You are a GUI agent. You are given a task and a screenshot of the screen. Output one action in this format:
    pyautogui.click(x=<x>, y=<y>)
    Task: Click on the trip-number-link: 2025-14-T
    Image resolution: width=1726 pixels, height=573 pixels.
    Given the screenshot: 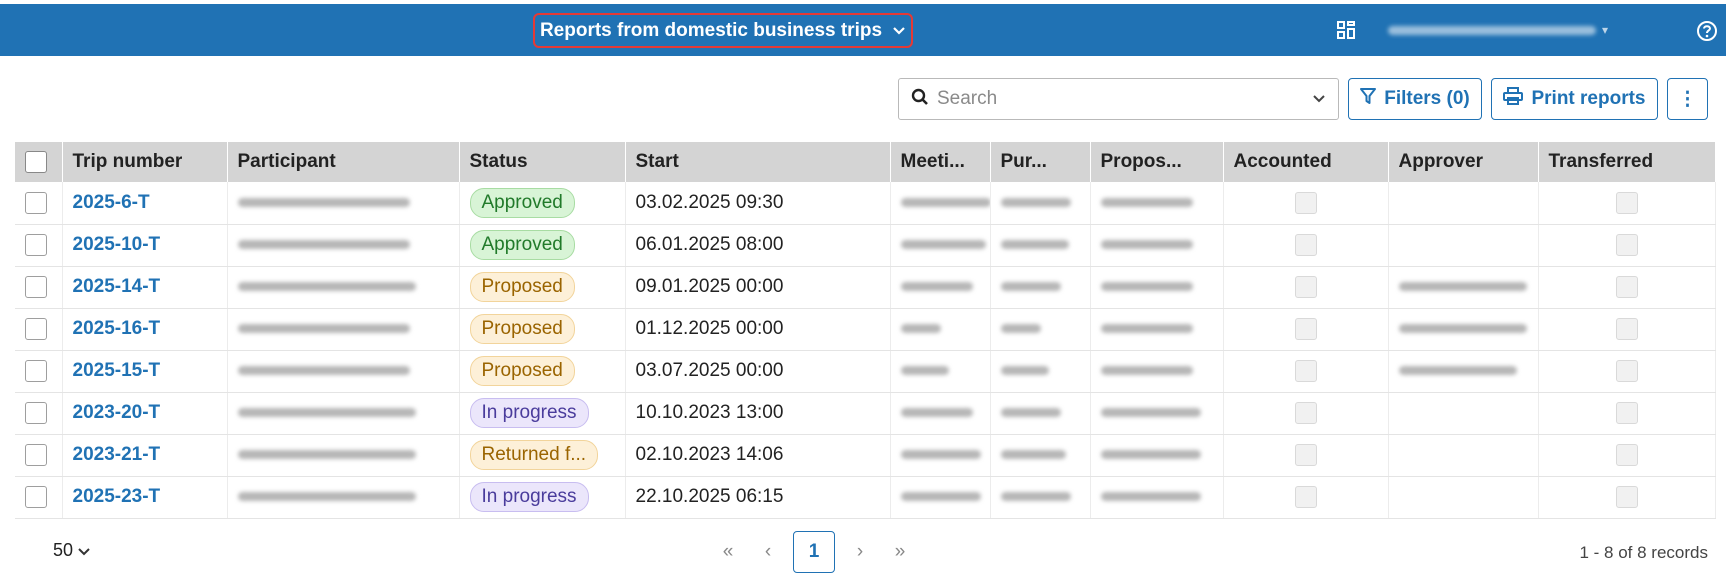 What is the action you would take?
    pyautogui.click(x=117, y=286)
    